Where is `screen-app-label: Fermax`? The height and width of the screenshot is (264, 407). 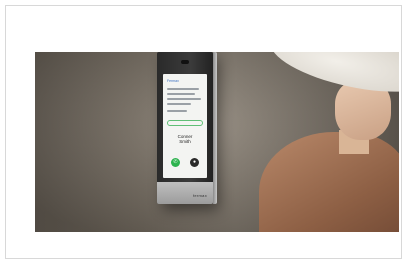 screen-app-label: Fermax is located at coordinates (173, 81).